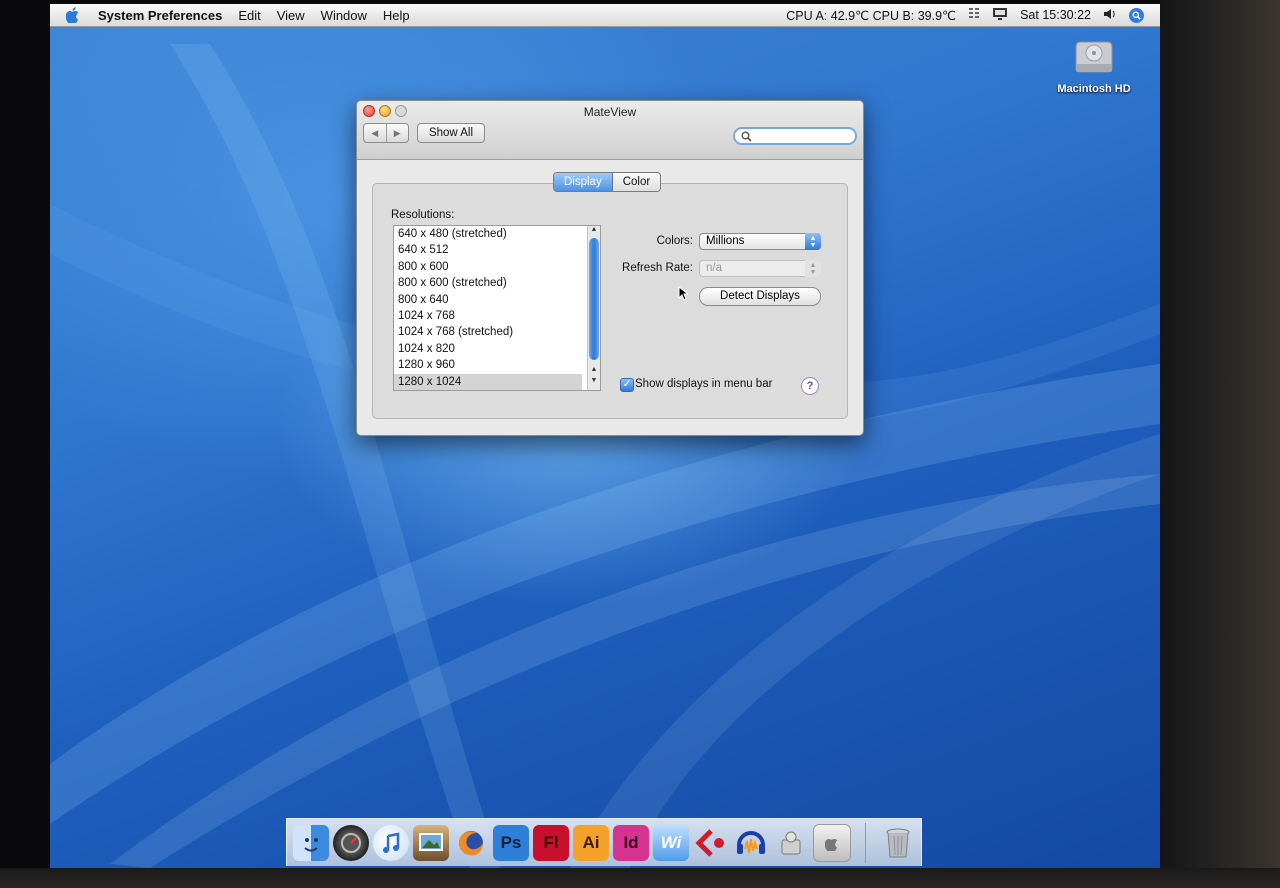  Describe the element at coordinates (423, 215) in the screenshot. I see `resolutions-label: Resolutions:` at that location.